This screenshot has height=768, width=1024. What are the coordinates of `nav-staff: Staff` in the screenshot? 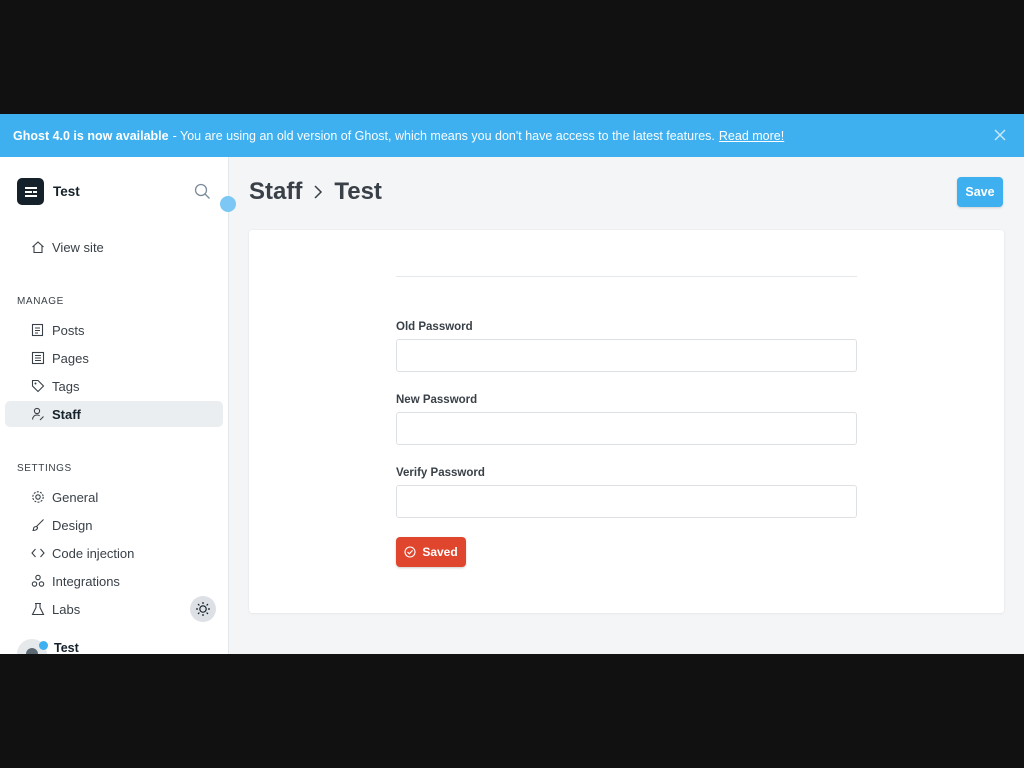 It's located at (114, 414).